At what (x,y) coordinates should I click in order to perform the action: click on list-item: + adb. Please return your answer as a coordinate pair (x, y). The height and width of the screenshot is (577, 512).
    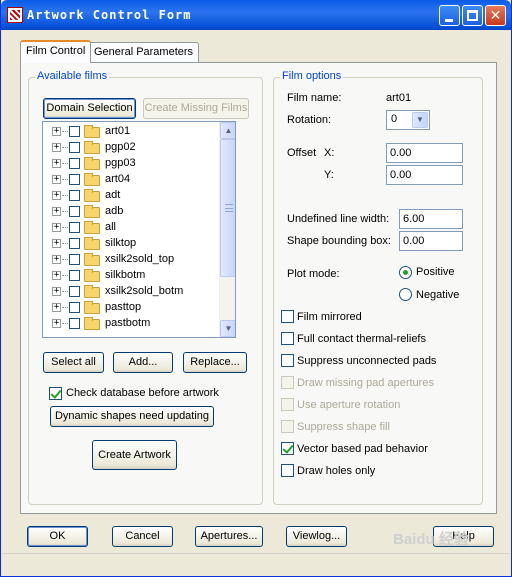
    Looking at the image, I should click on (130, 212).